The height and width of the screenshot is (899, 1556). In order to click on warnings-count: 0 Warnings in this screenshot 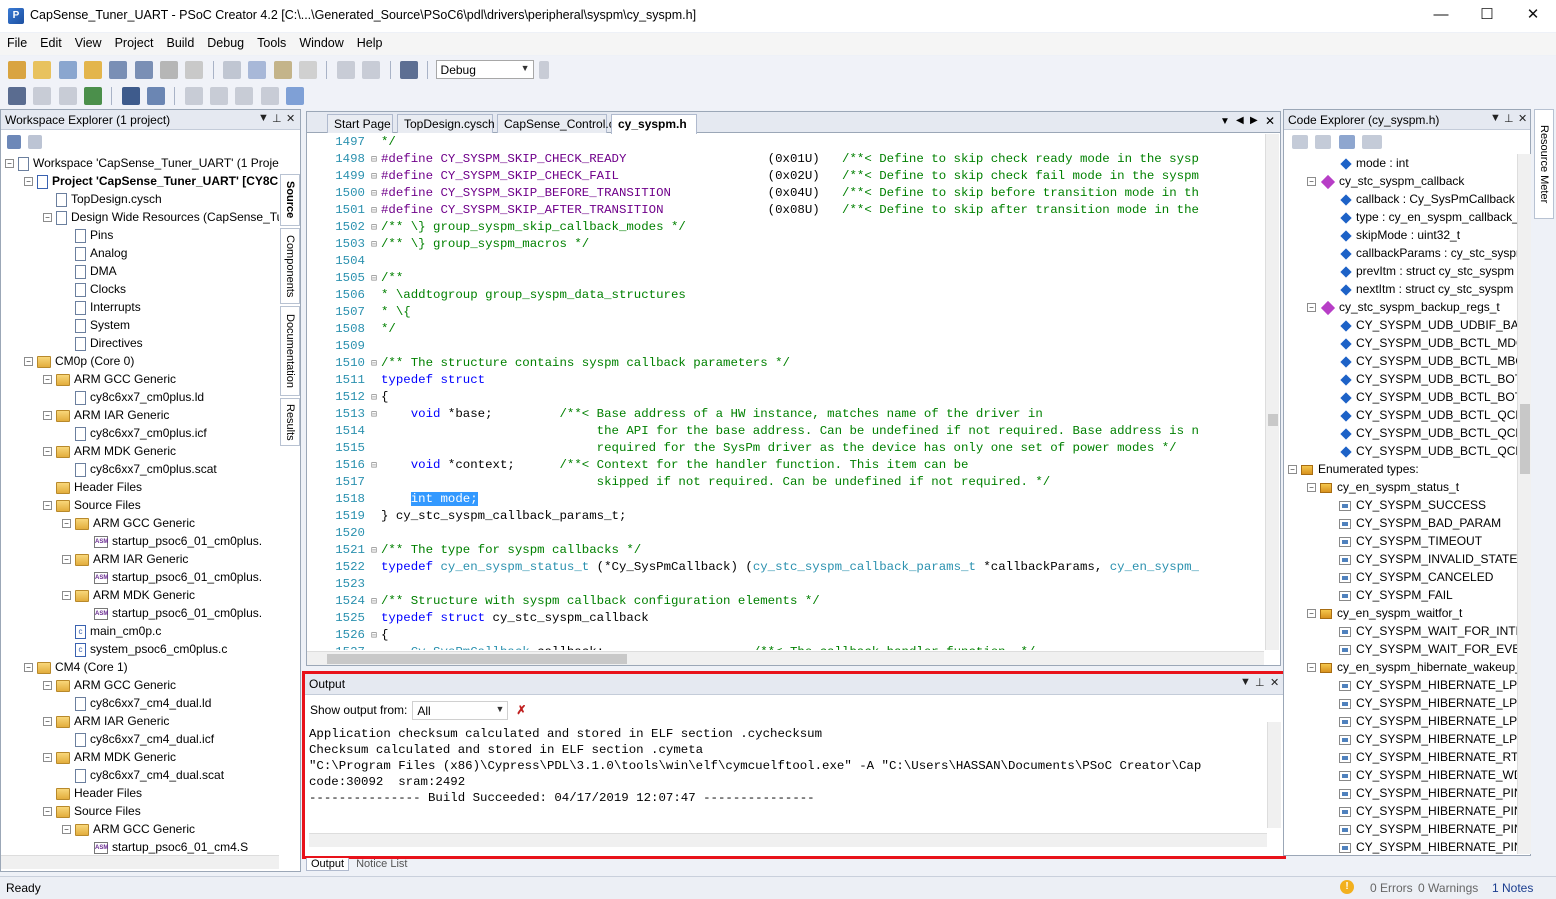, I will do `click(1448, 888)`.